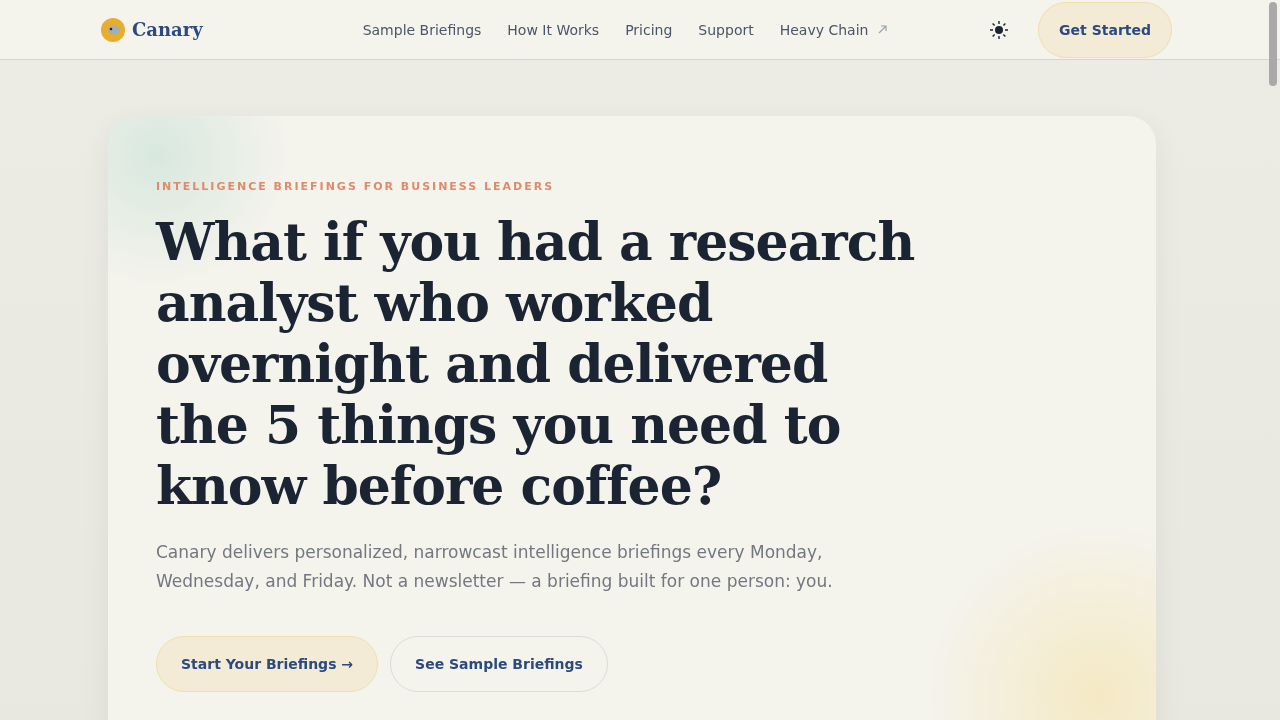 This screenshot has height=720, width=1280. What do you see at coordinates (649, 29) in the screenshot?
I see `nav-link: Pricing` at bounding box center [649, 29].